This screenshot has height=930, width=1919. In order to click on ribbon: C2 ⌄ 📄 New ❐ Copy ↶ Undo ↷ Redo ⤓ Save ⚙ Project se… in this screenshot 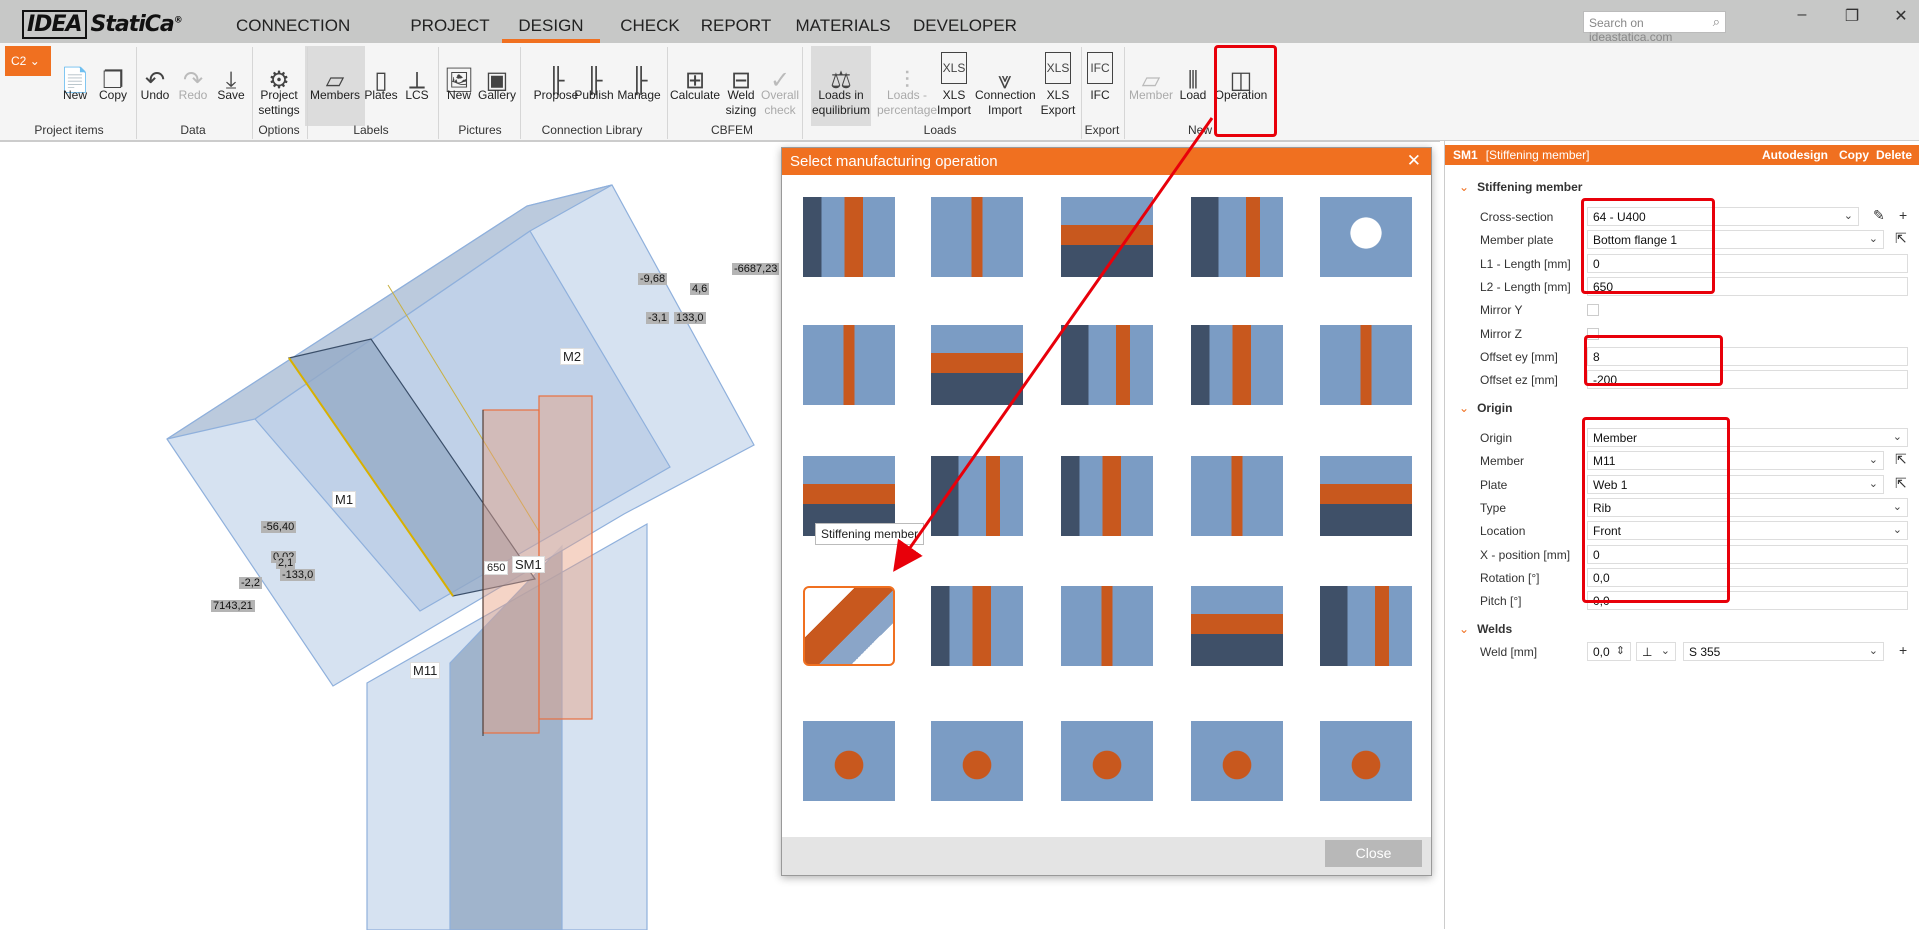, I will do `click(959, 92)`.